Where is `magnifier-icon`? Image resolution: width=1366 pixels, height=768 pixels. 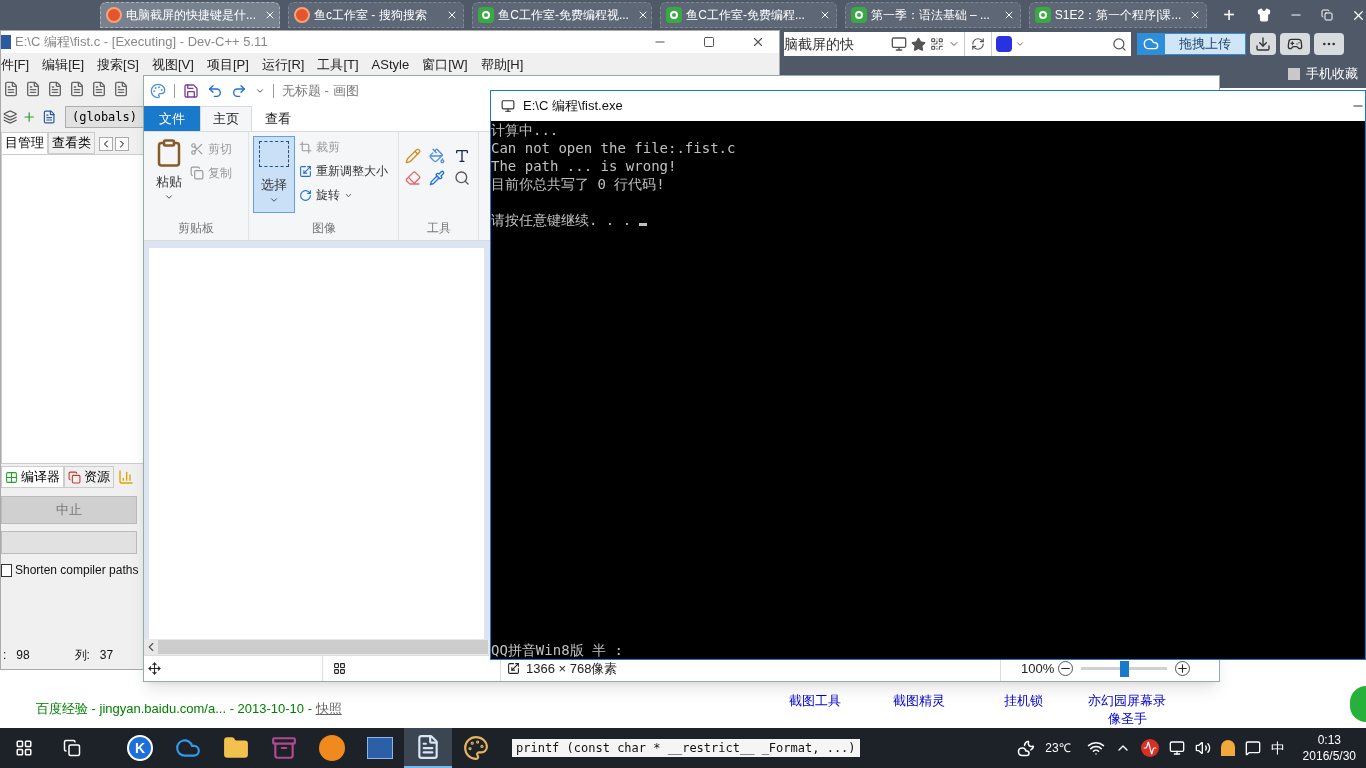 magnifier-icon is located at coordinates (461, 178).